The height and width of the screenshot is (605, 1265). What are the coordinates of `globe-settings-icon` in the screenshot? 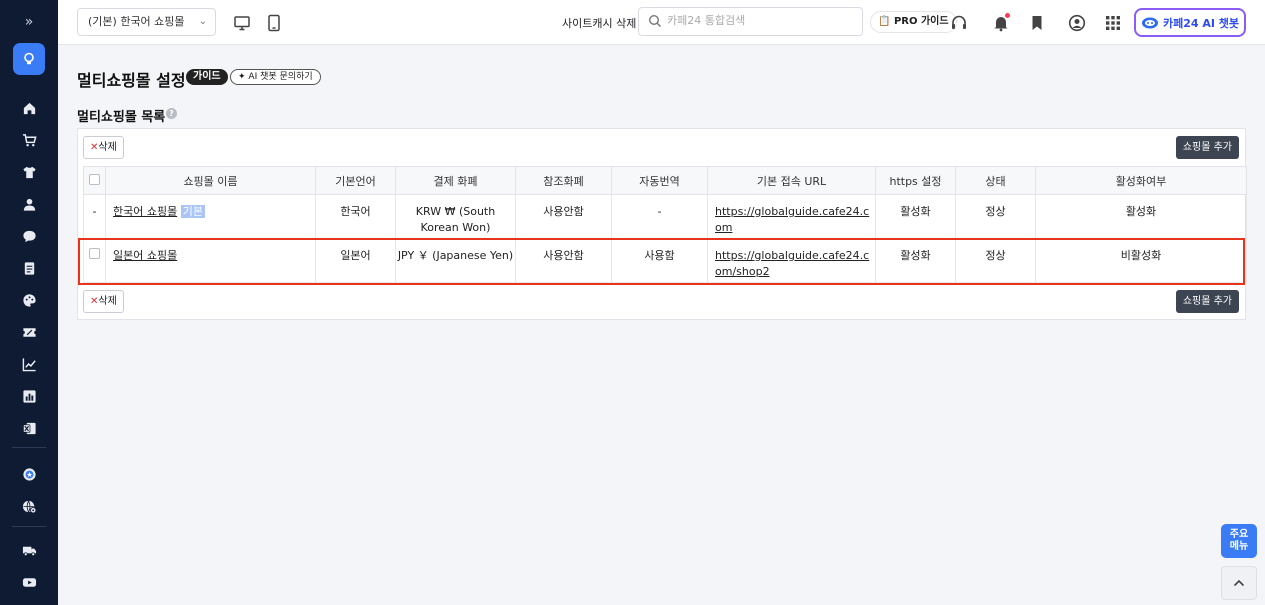 It's located at (29, 507).